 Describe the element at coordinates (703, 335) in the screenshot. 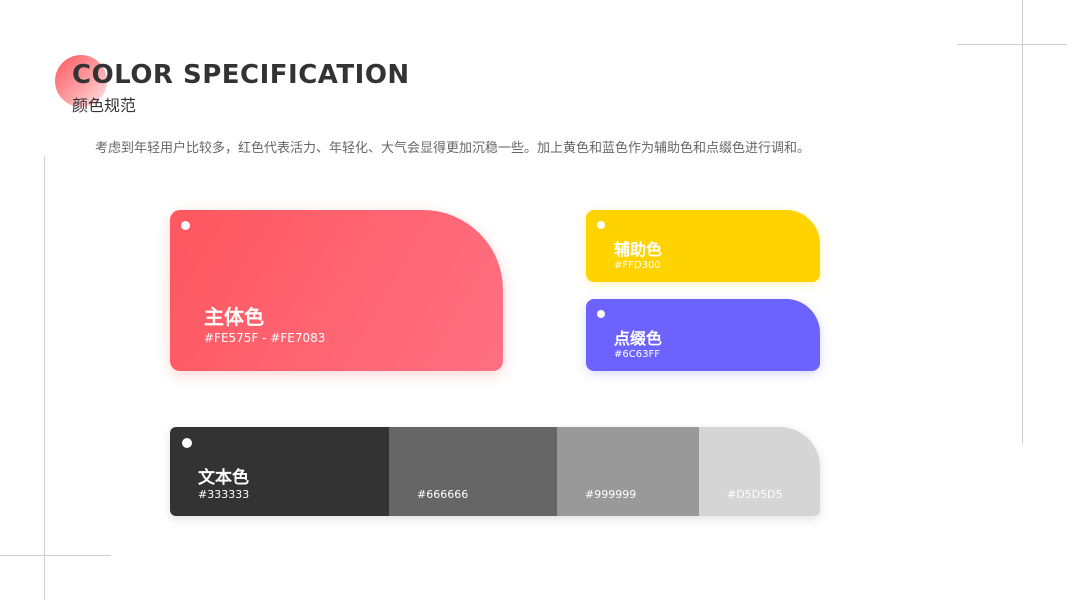

I see `accent-color-card: 点缀色 #6C63FF` at that location.